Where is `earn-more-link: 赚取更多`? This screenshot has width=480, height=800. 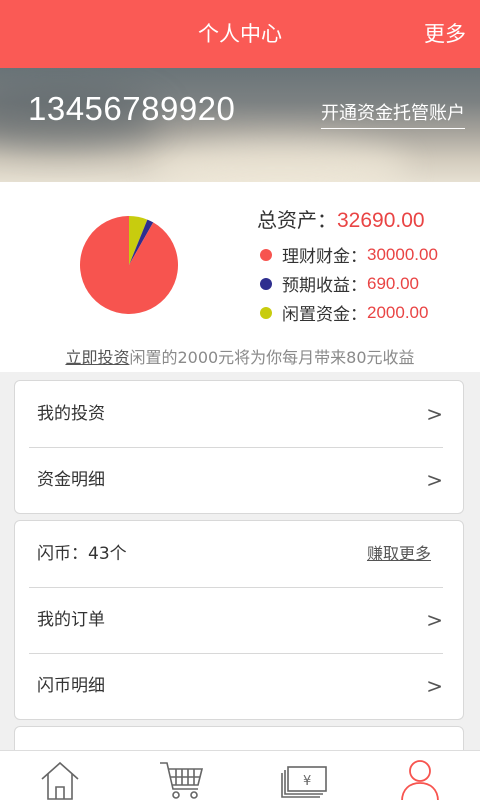 earn-more-link: 赚取更多 is located at coordinates (399, 554).